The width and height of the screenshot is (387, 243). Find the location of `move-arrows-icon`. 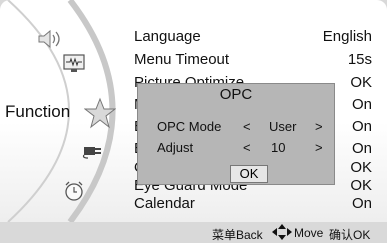

move-arrows-icon is located at coordinates (282, 233).